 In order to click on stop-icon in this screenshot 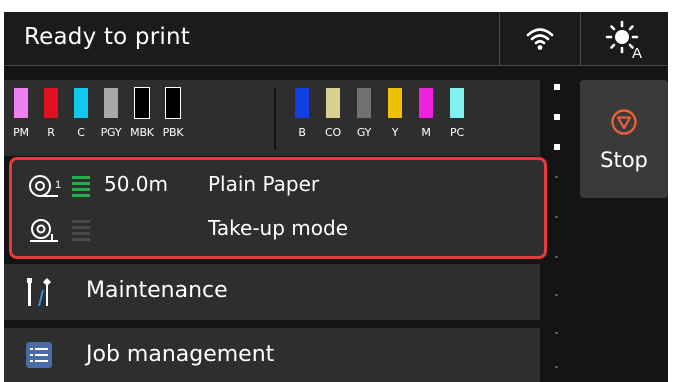, I will do `click(624, 122)`.